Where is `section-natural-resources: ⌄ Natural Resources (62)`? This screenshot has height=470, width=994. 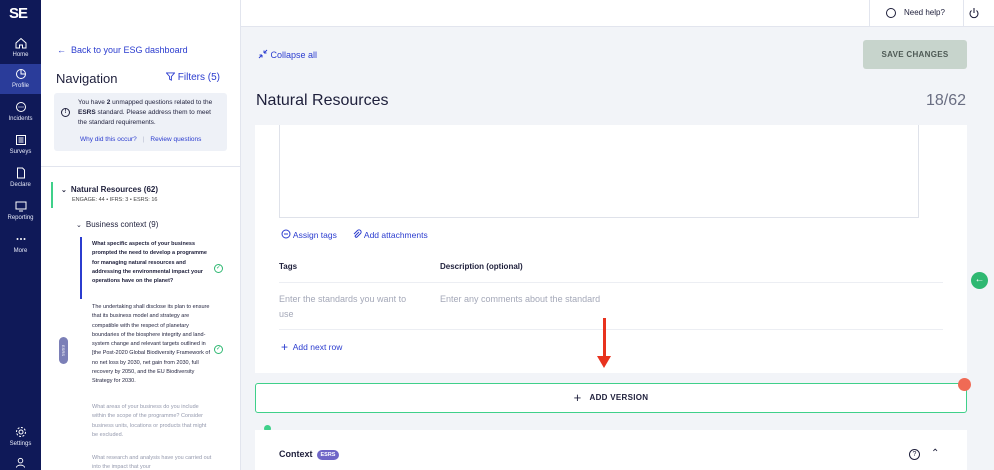
section-natural-resources: ⌄ Natural Resources (62) is located at coordinates (109, 189).